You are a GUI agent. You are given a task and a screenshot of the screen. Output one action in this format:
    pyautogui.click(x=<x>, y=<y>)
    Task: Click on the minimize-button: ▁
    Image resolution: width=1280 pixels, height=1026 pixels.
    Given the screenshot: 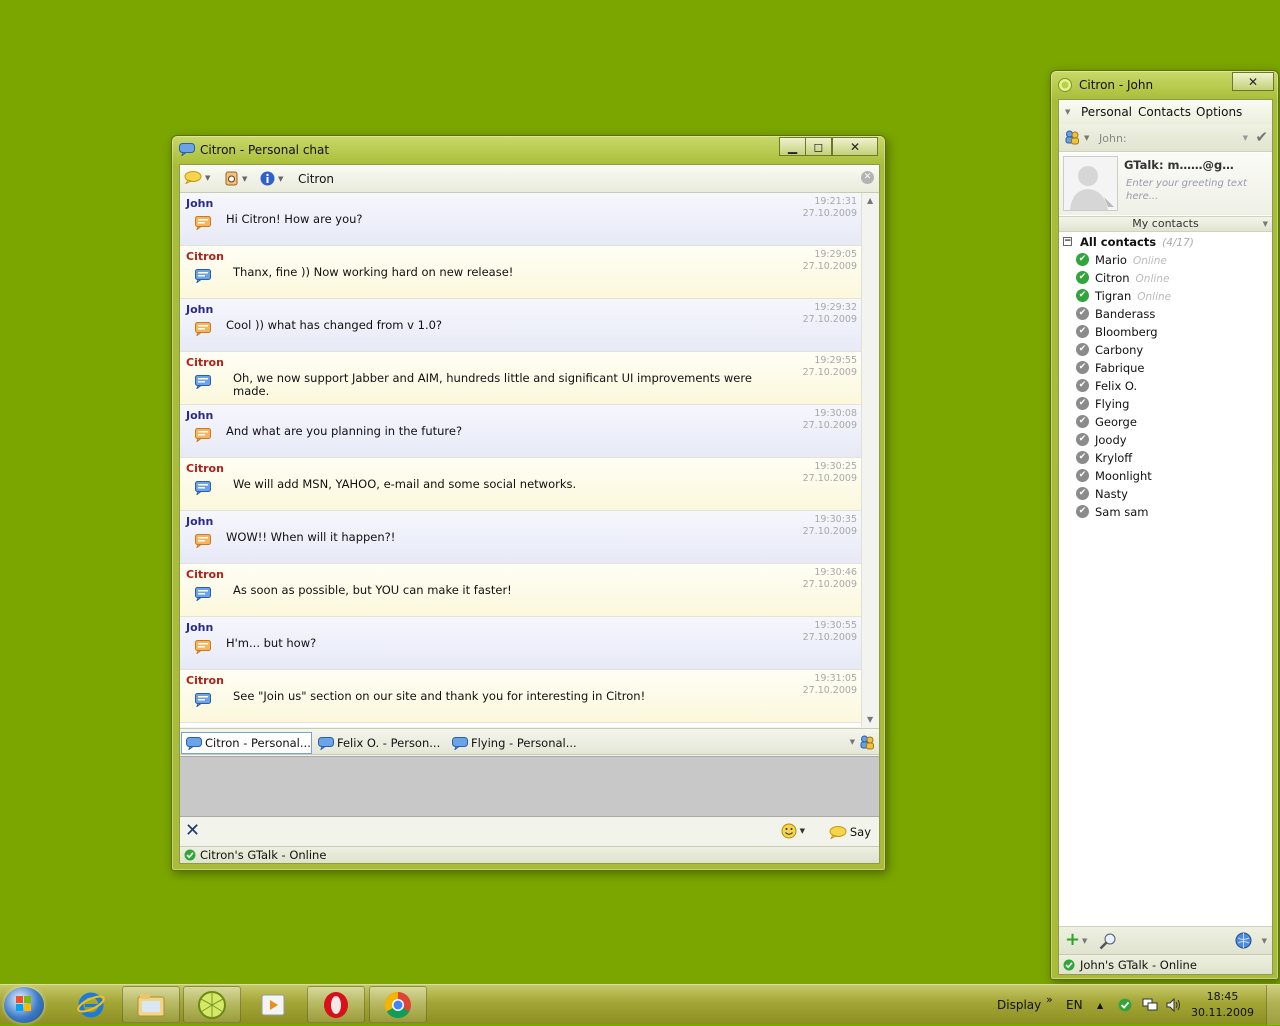 What is the action you would take?
    pyautogui.click(x=792, y=146)
    